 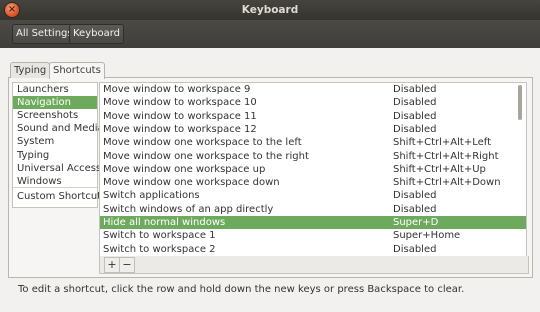 I want to click on category-item: Launchers, so click(x=55, y=89).